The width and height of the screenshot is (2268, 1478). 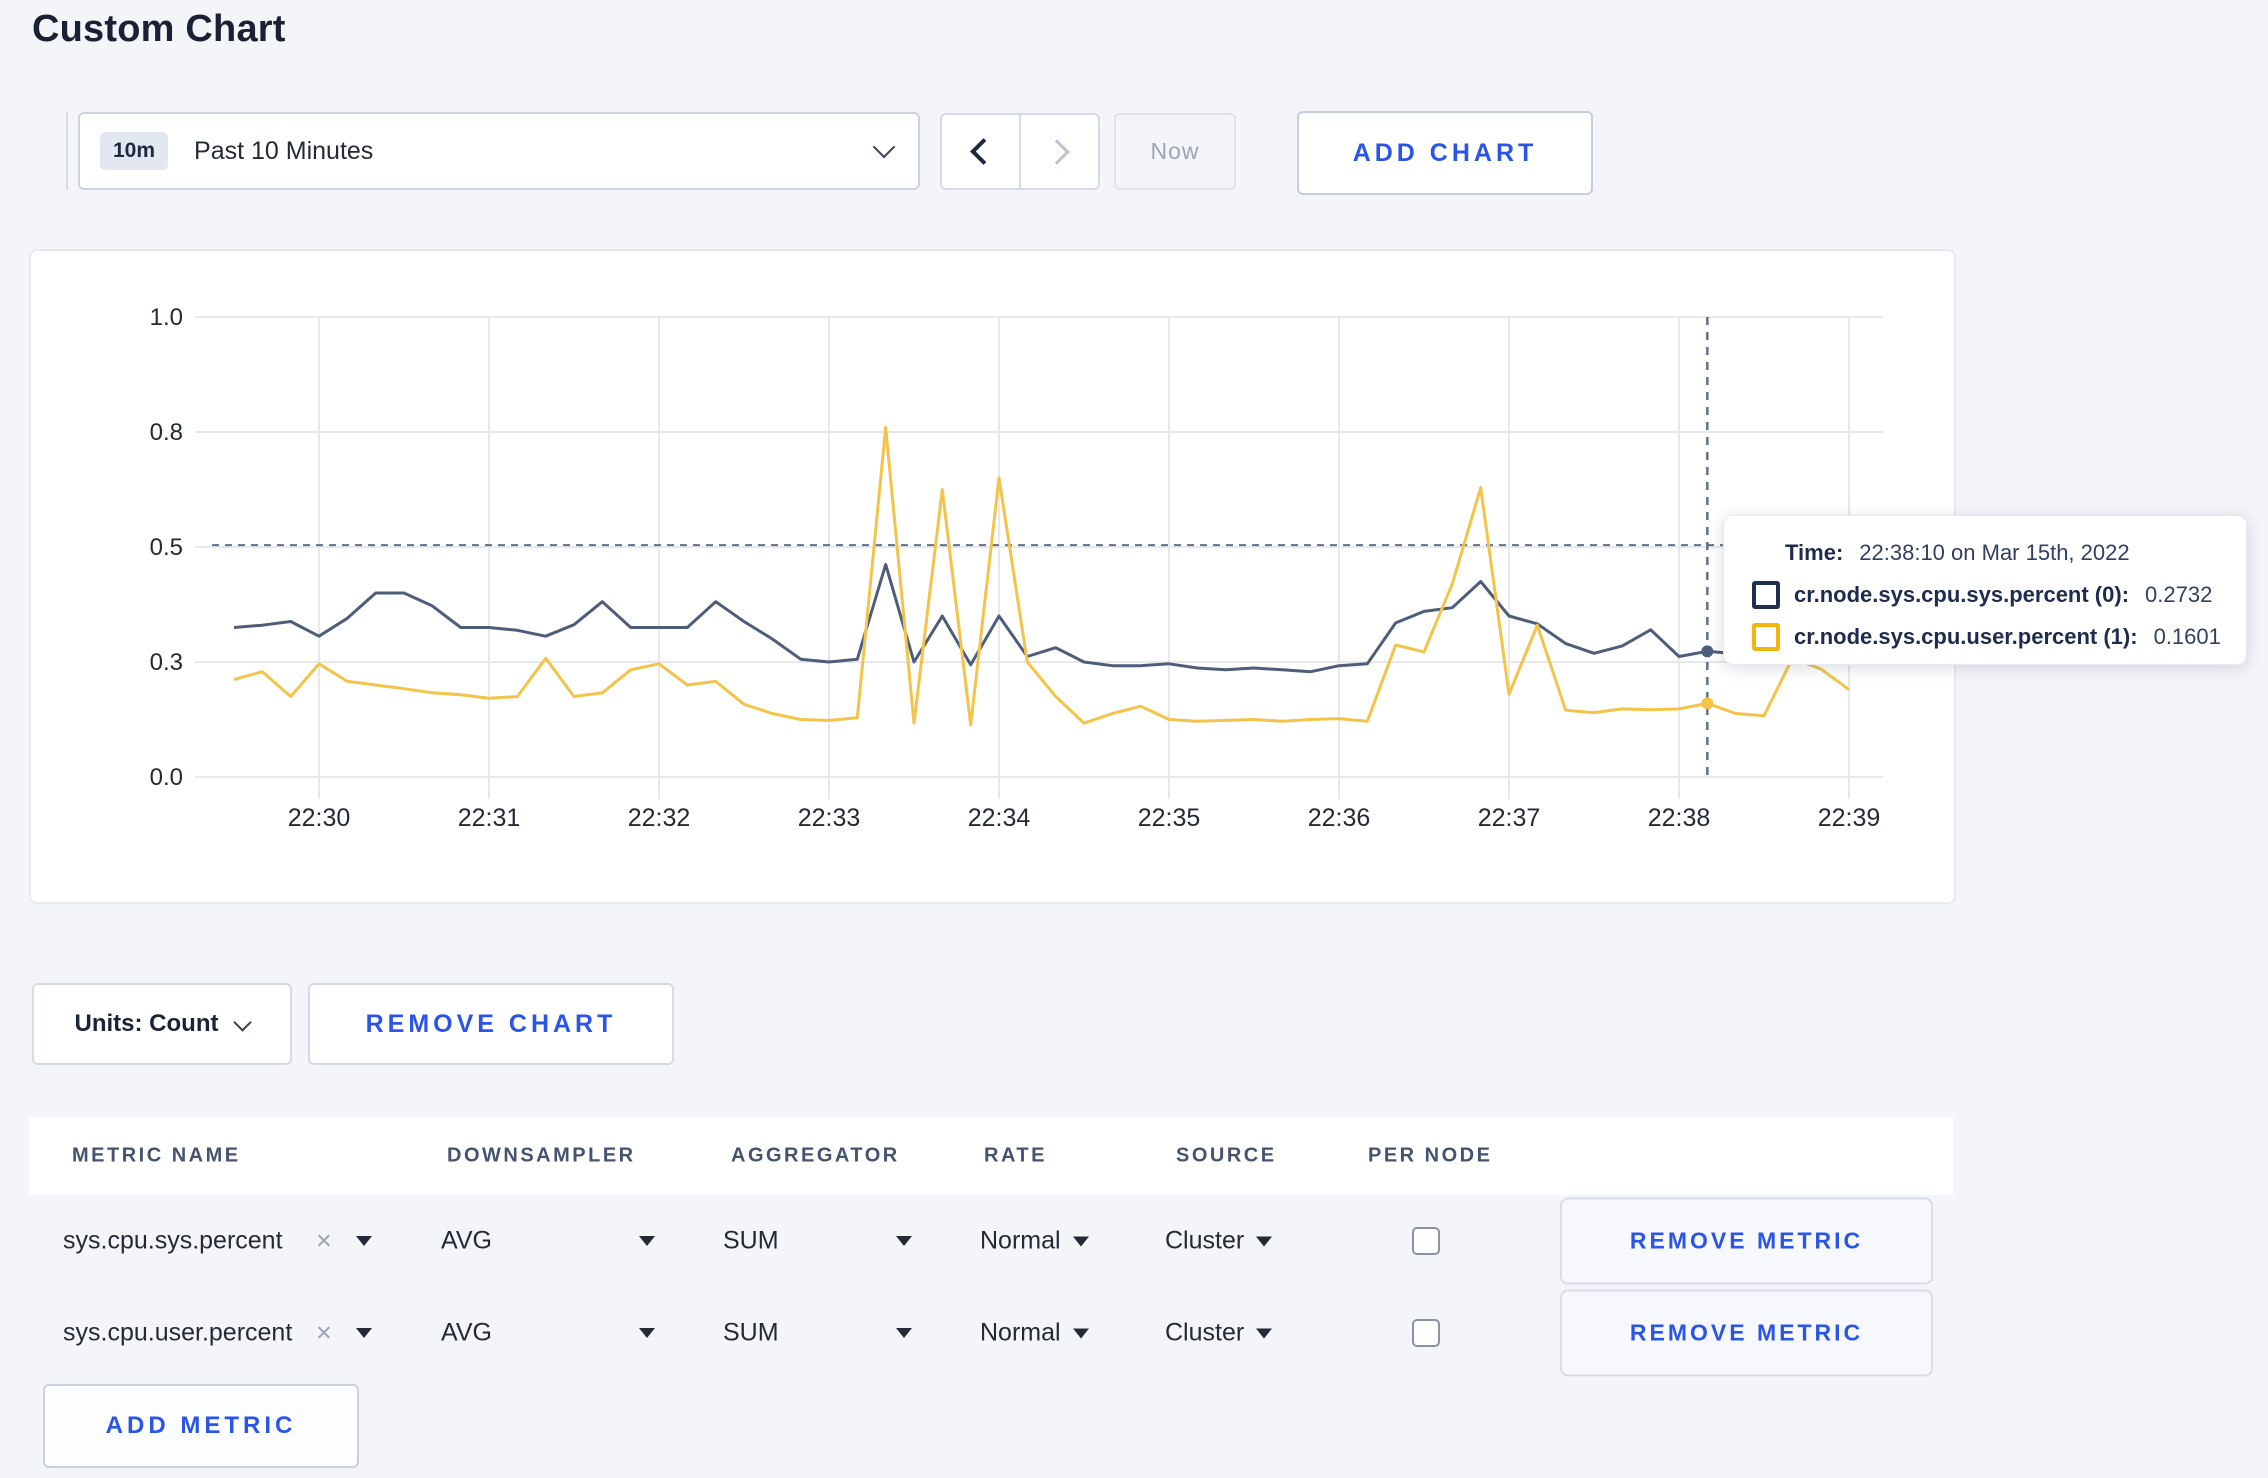 I want to click on tooltip-series-row: cr.node.sys.cpu.user.percent (1): 0.1601, so click(x=1999, y=637).